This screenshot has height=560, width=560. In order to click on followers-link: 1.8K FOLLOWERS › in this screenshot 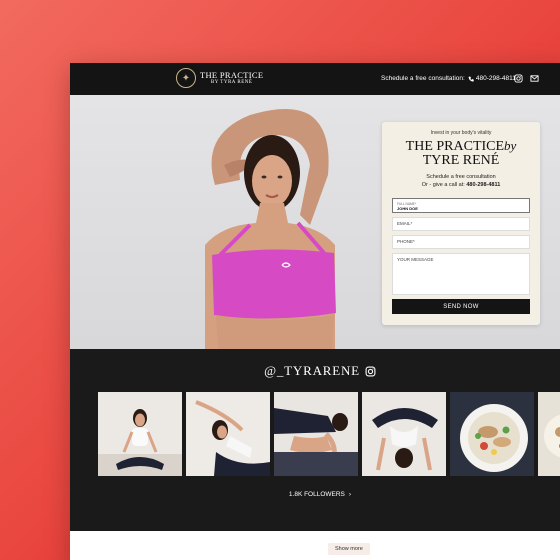, I will do `click(315, 494)`.